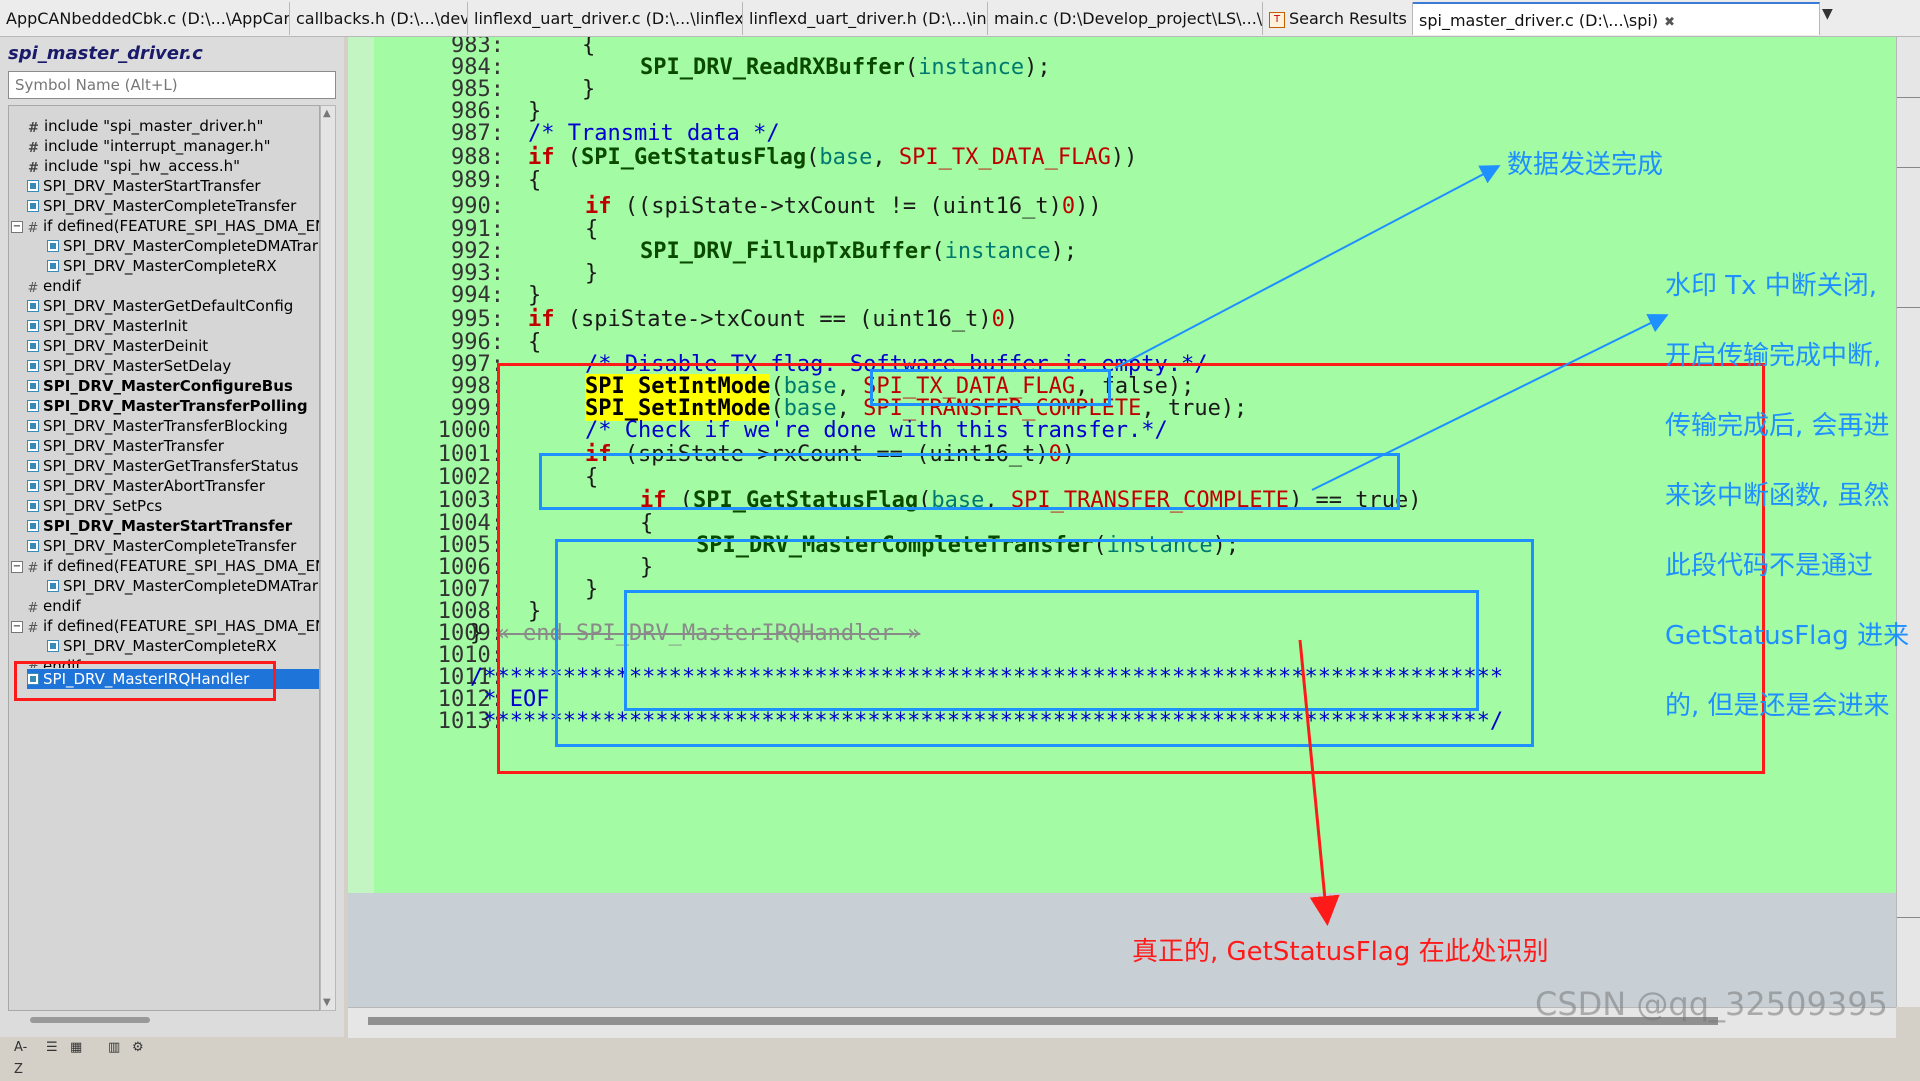 The height and width of the screenshot is (1081, 1920). I want to click on scroll-up-icon: ▲, so click(327, 113).